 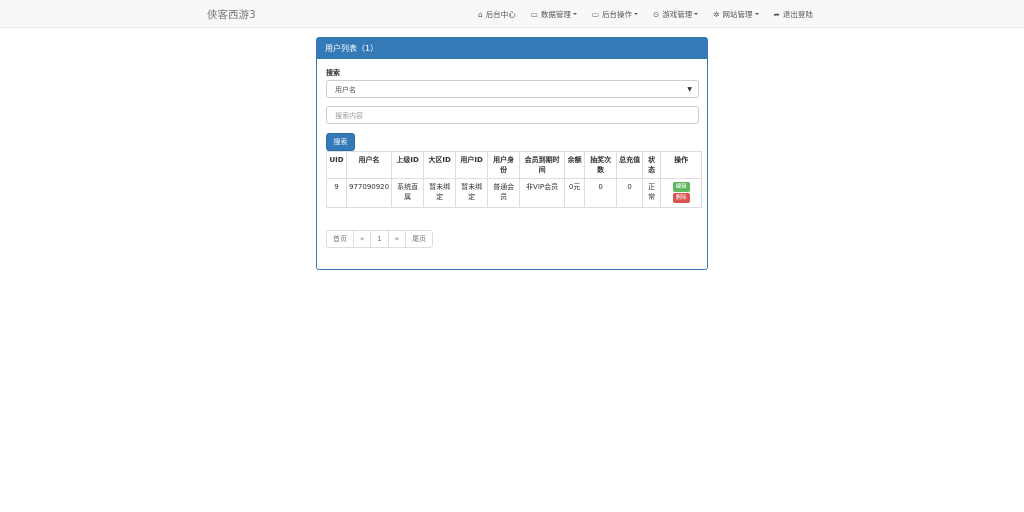 I want to click on cell-recharge: 0, so click(x=630, y=193).